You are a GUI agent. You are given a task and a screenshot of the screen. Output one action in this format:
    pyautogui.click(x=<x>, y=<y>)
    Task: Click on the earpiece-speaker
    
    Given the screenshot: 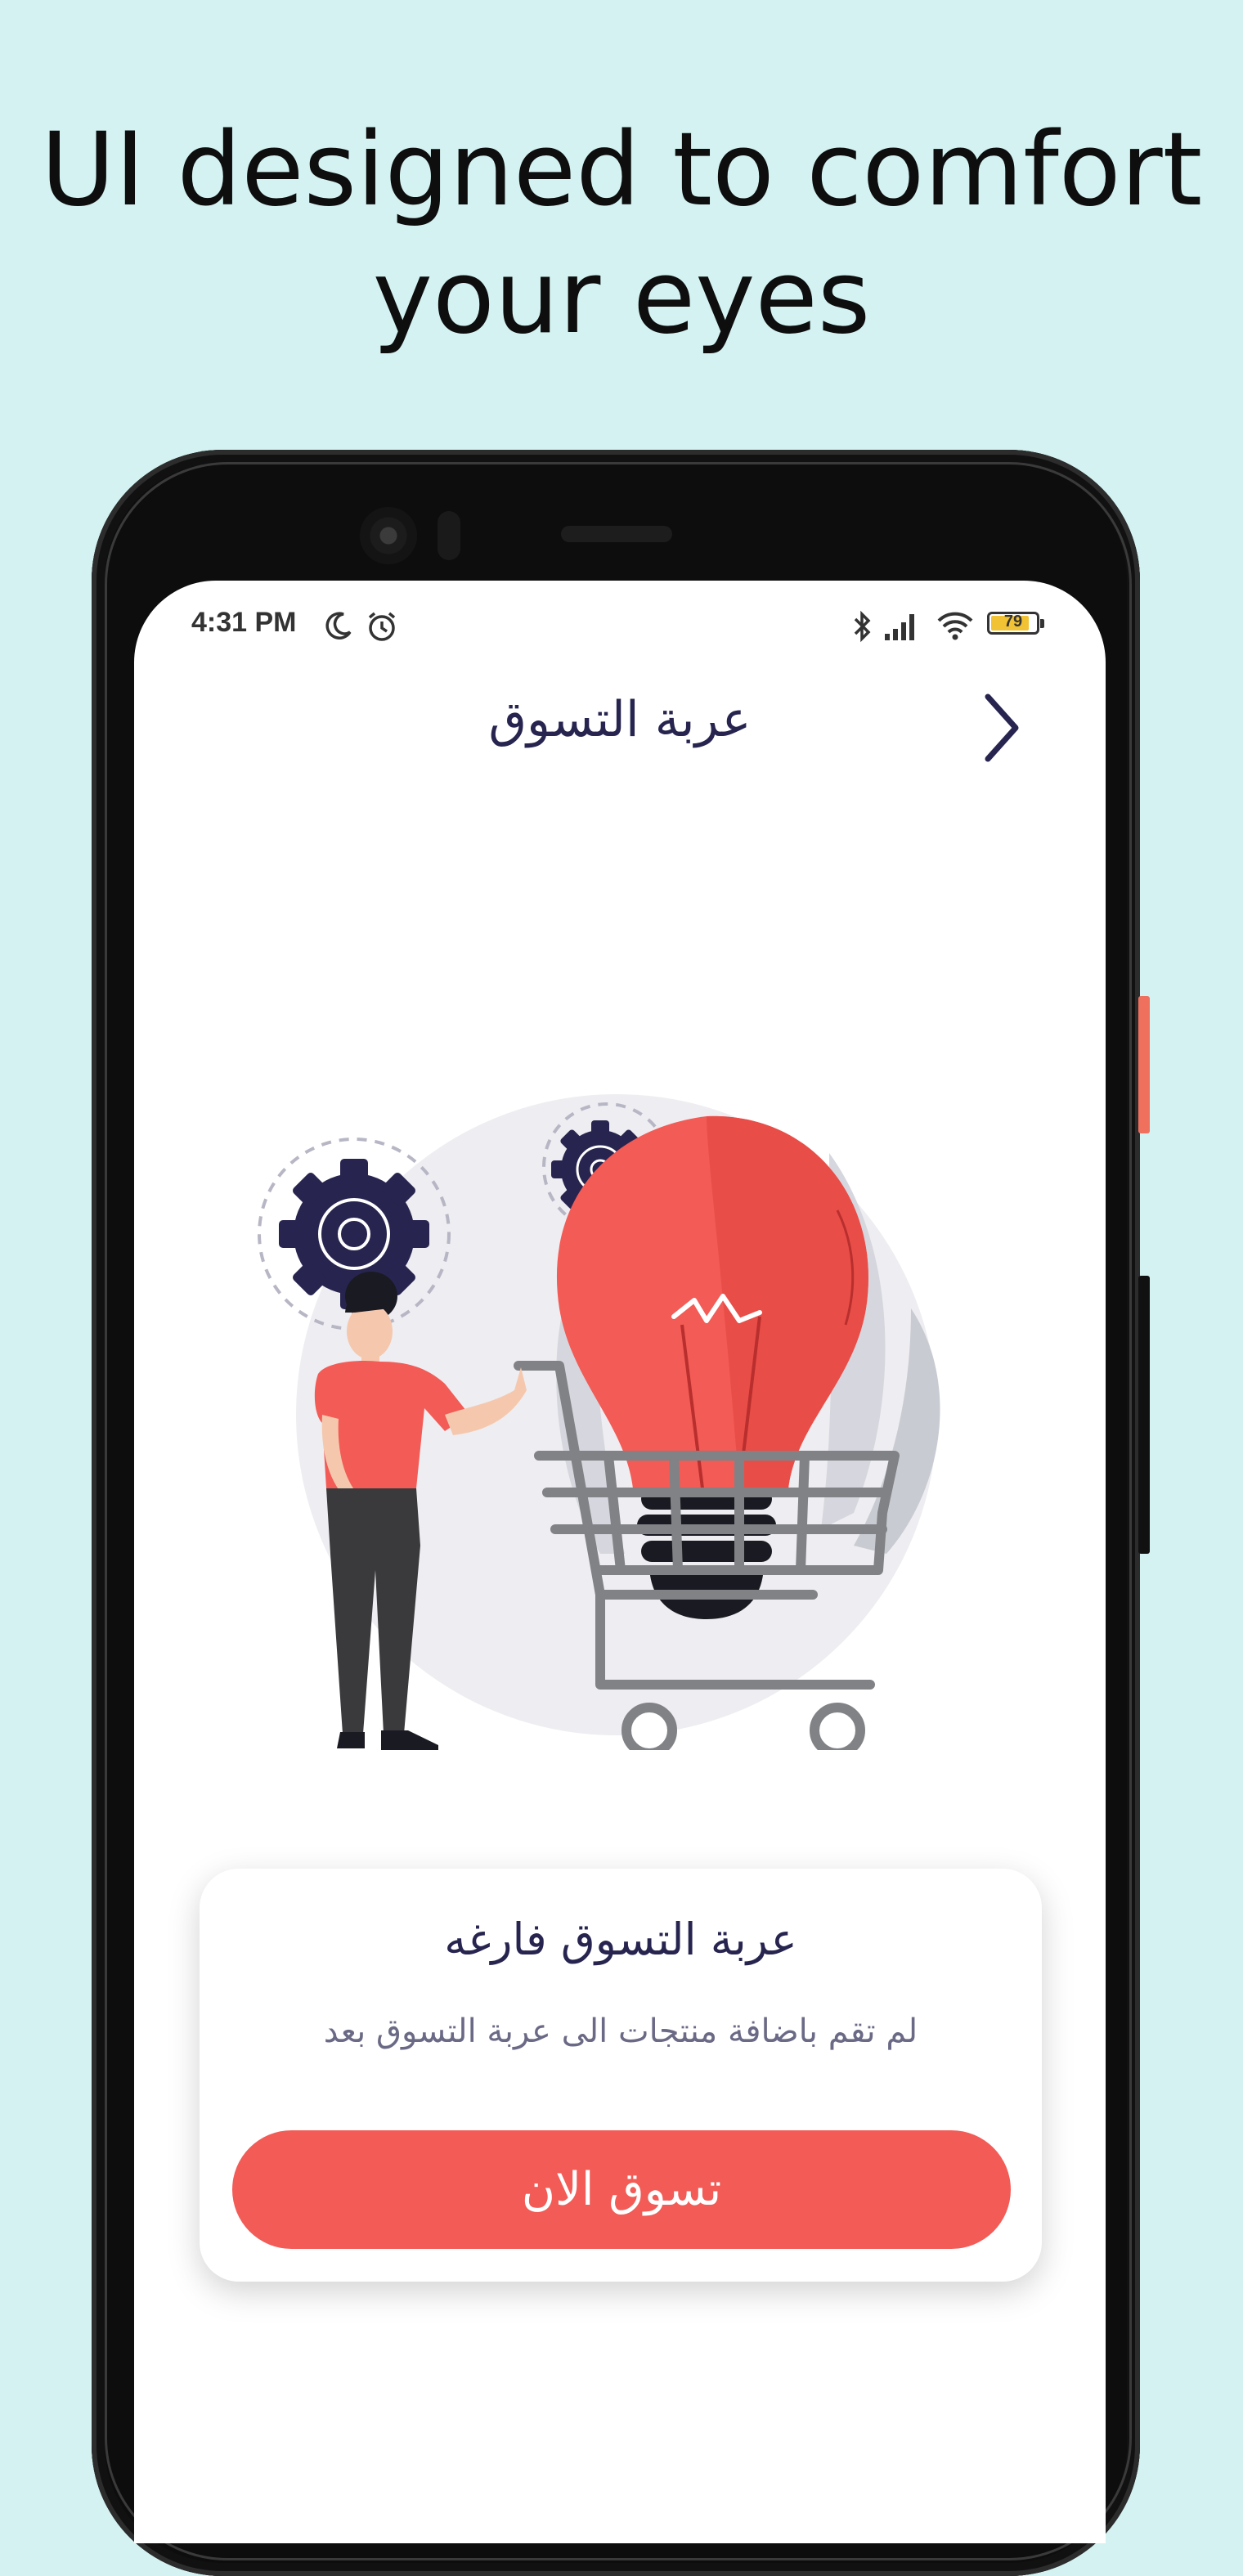 What is the action you would take?
    pyautogui.click(x=616, y=534)
    